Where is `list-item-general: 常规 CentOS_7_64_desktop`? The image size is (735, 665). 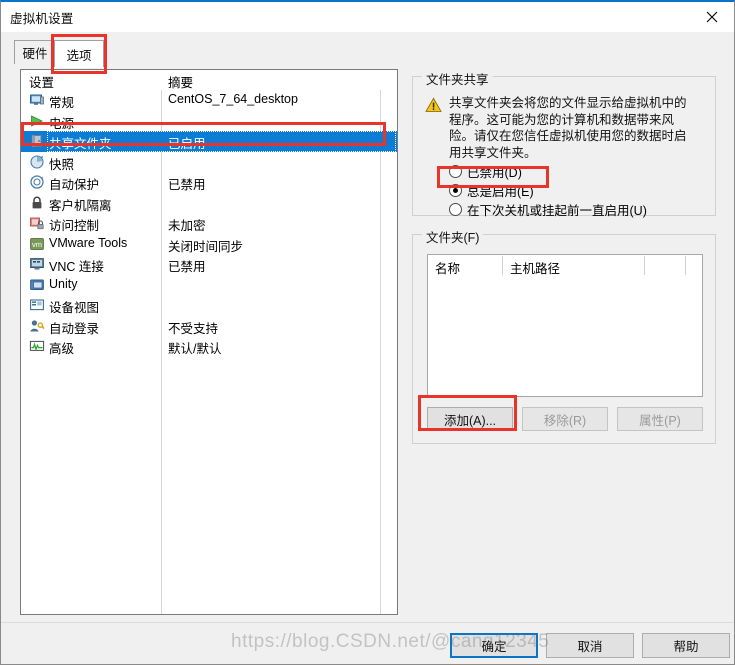
list-item-general: 常规 CentOS_7_64_desktop is located at coordinates (209, 100).